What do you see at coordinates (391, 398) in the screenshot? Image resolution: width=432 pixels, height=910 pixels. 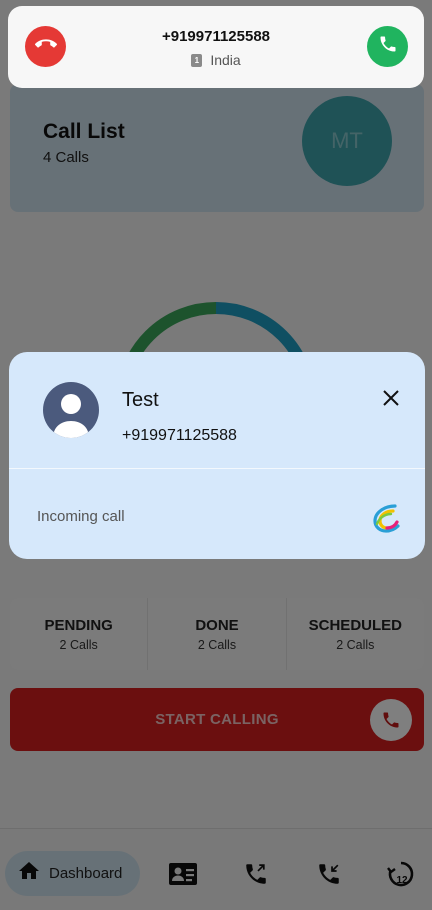 I see `close-icon` at bounding box center [391, 398].